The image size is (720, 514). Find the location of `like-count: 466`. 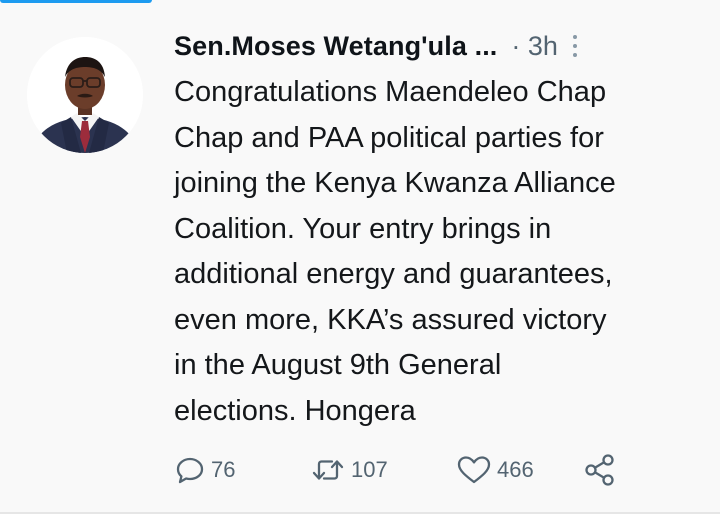

like-count: 466 is located at coordinates (515, 469).